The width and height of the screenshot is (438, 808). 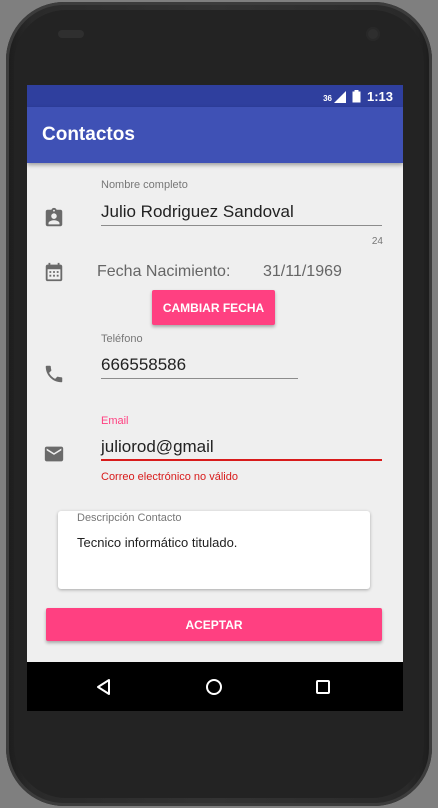 I want to click on name-char-counter: 24, so click(x=377, y=241).